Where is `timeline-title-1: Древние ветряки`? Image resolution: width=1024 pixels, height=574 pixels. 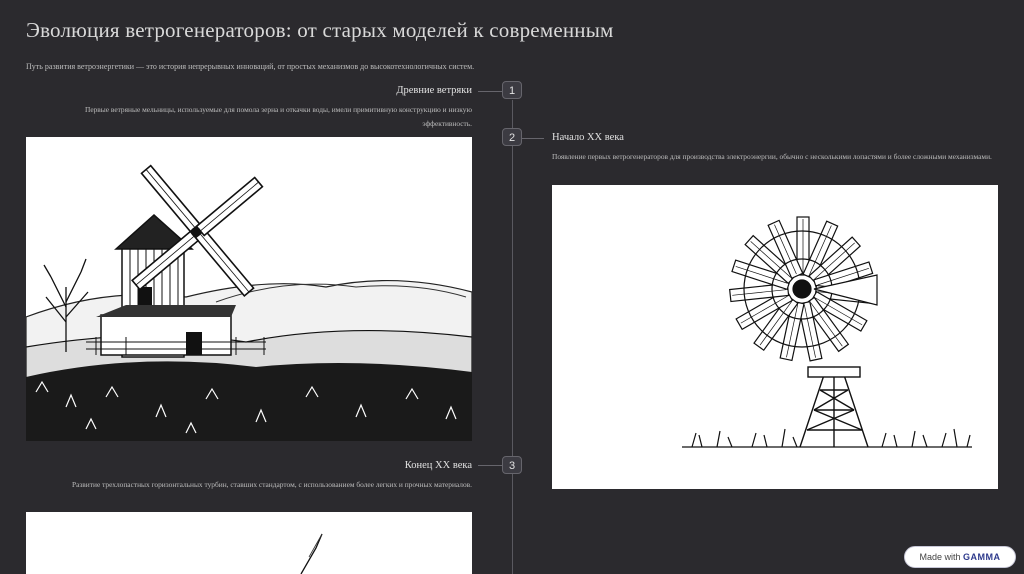
timeline-title-1: Древние ветряки is located at coordinates (434, 90).